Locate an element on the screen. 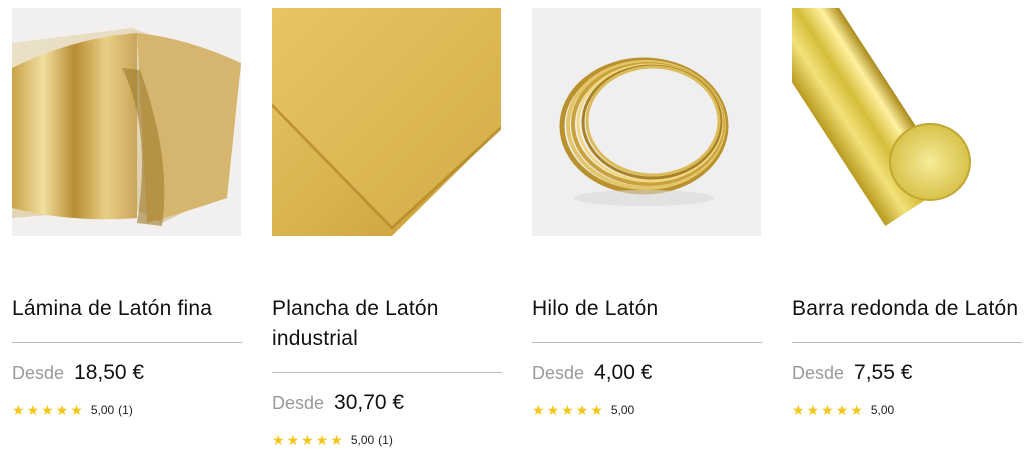 Image resolution: width=1024 pixels, height=458 pixels. price-row: Desde 18,50 € is located at coordinates (127, 375).